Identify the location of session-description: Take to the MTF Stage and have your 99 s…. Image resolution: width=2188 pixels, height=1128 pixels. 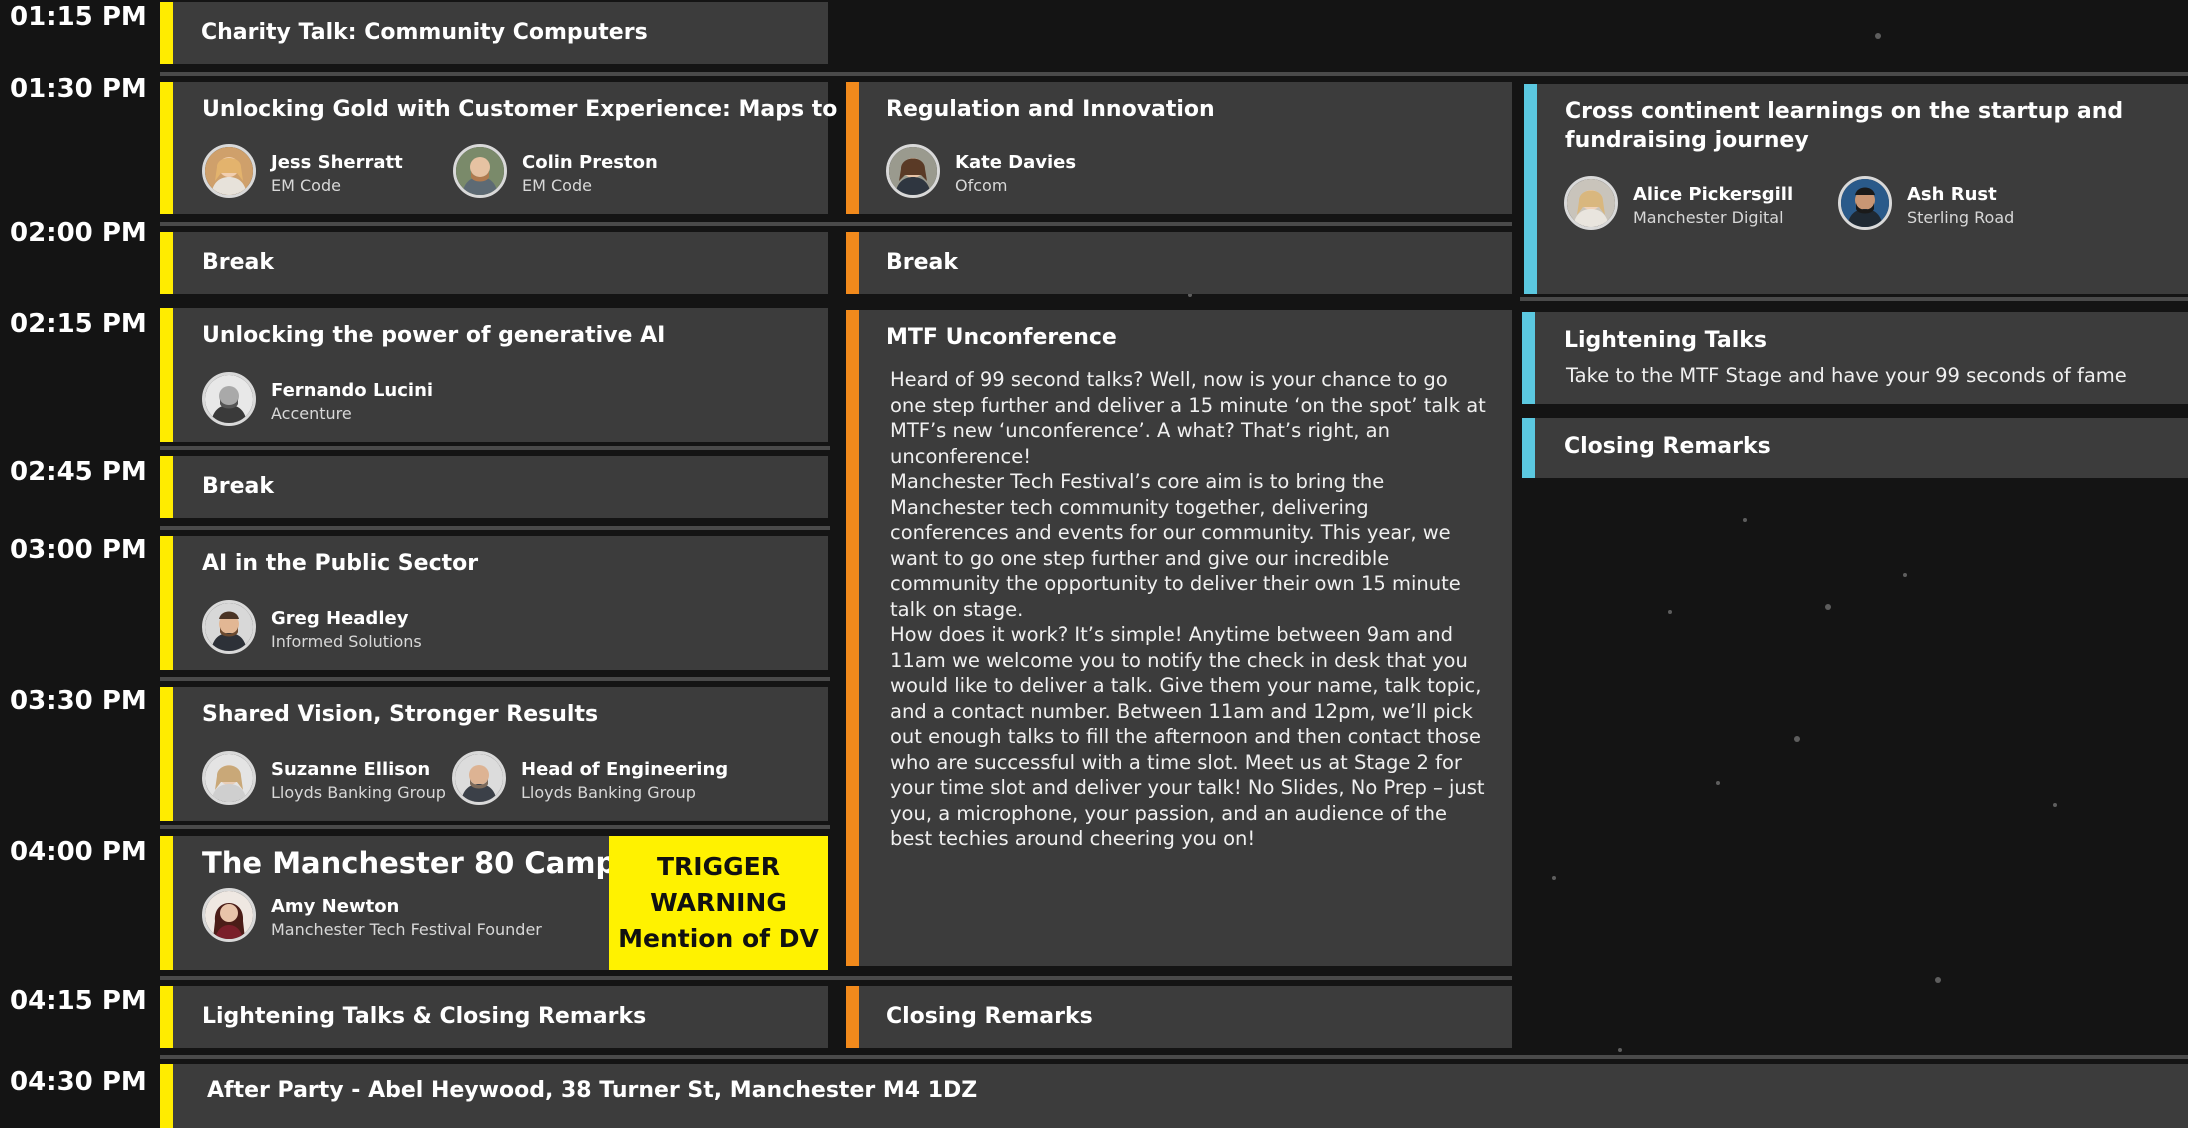
(1846, 375).